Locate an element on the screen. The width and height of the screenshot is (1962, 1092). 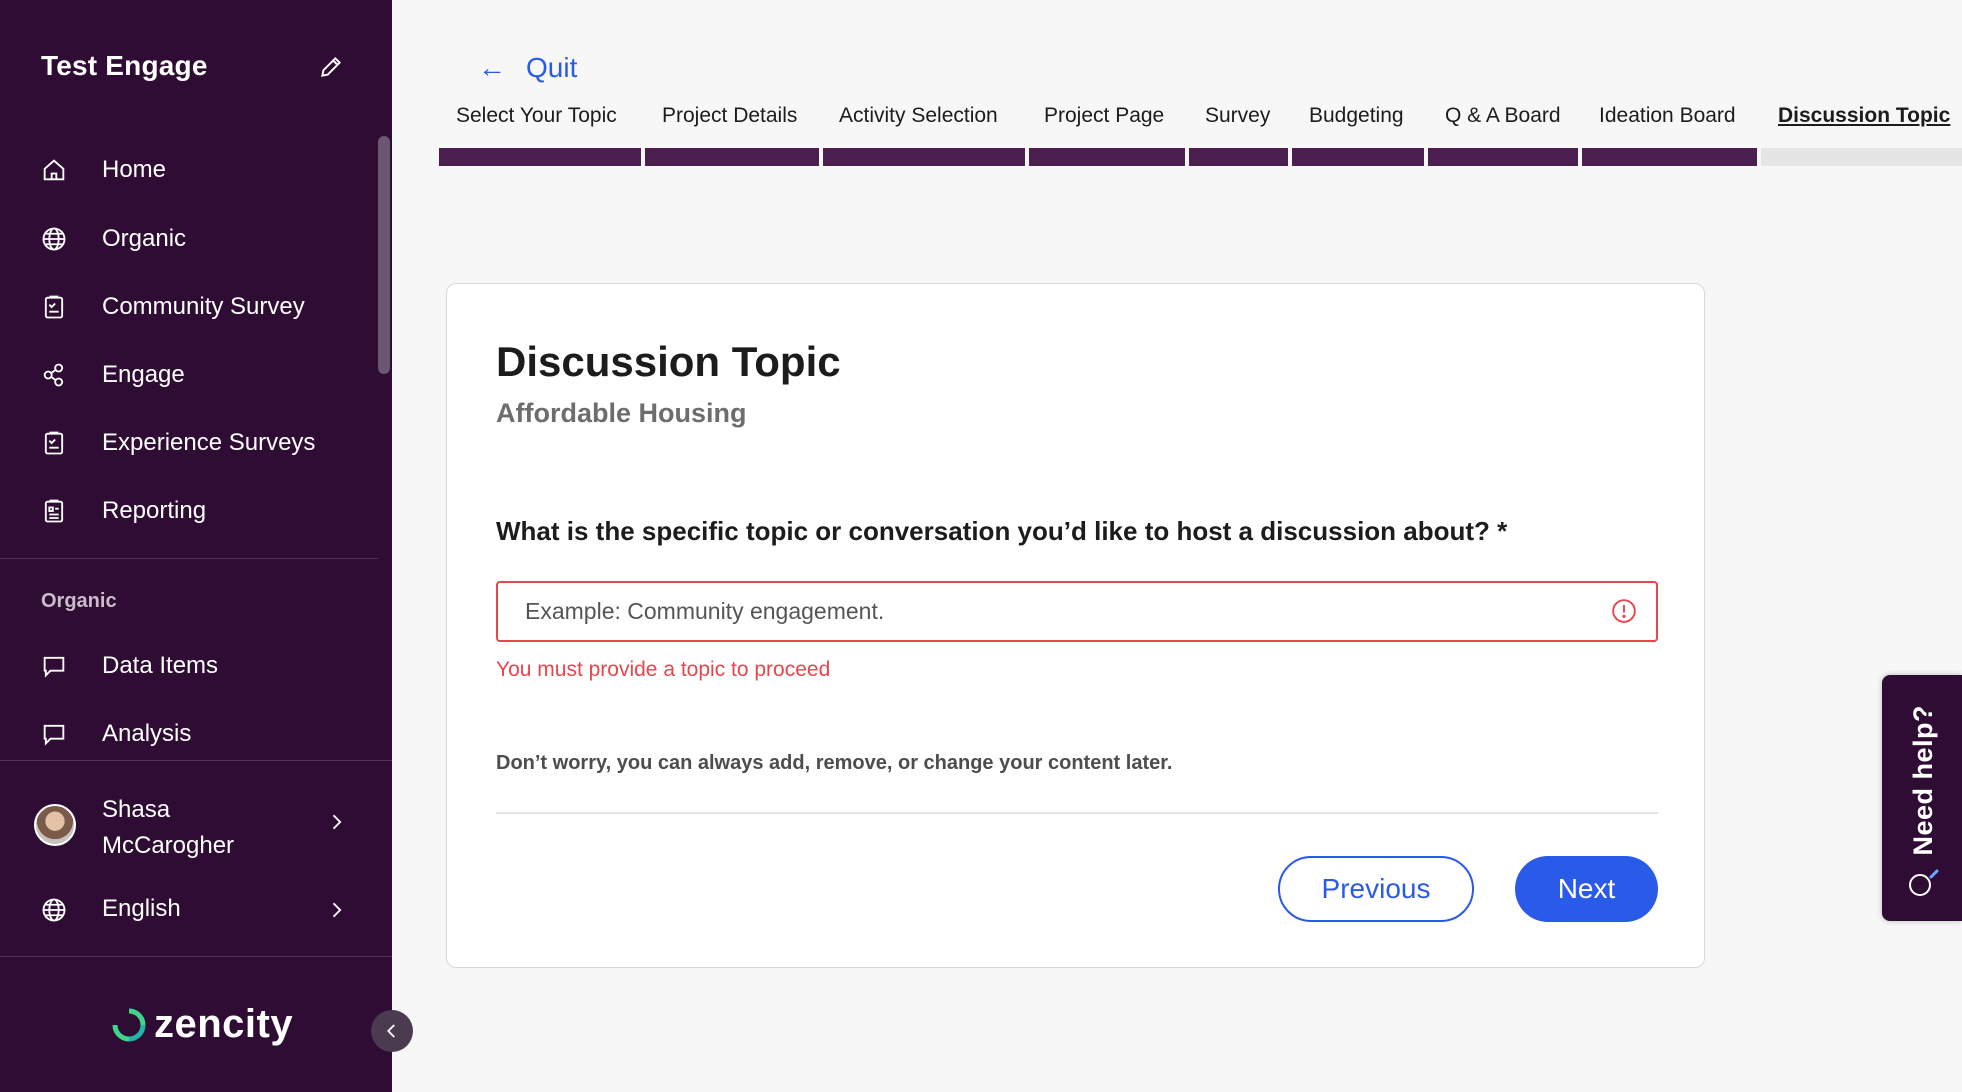
user-menu: Shasa McCarogher is located at coordinates (196, 821).